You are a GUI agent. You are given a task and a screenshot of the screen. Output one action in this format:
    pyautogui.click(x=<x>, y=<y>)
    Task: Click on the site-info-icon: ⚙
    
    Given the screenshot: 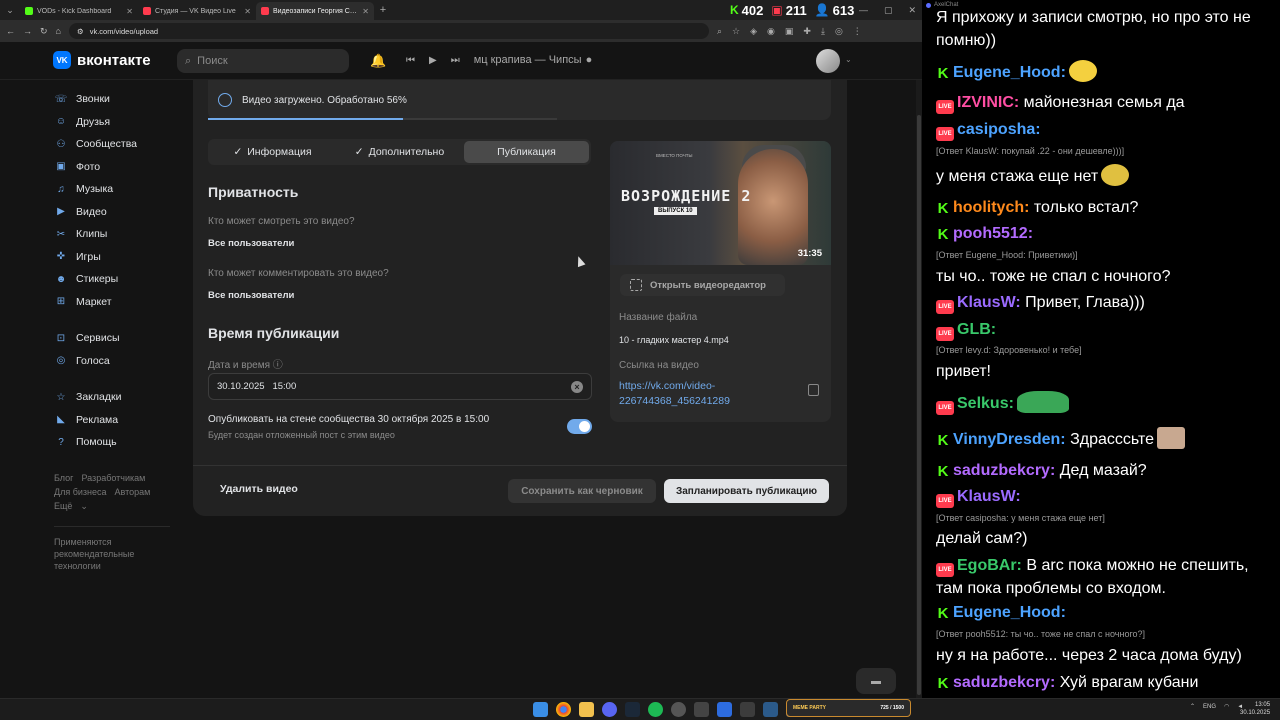 What is the action you would take?
    pyautogui.click(x=80, y=31)
    